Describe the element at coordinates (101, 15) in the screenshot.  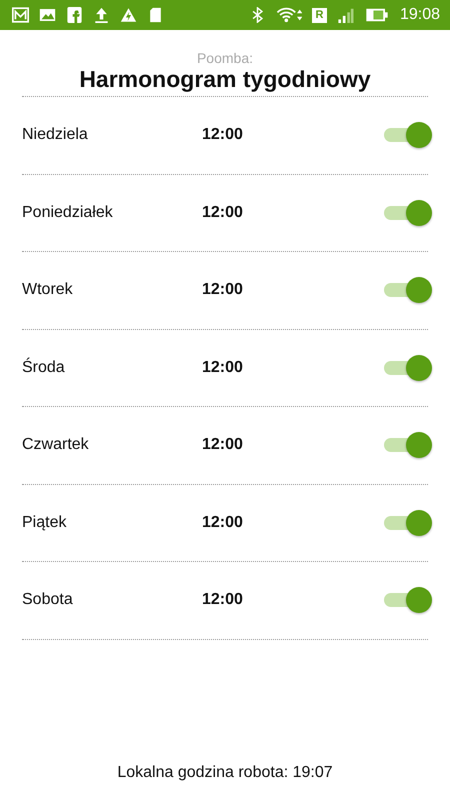
I see `upload-icon` at that location.